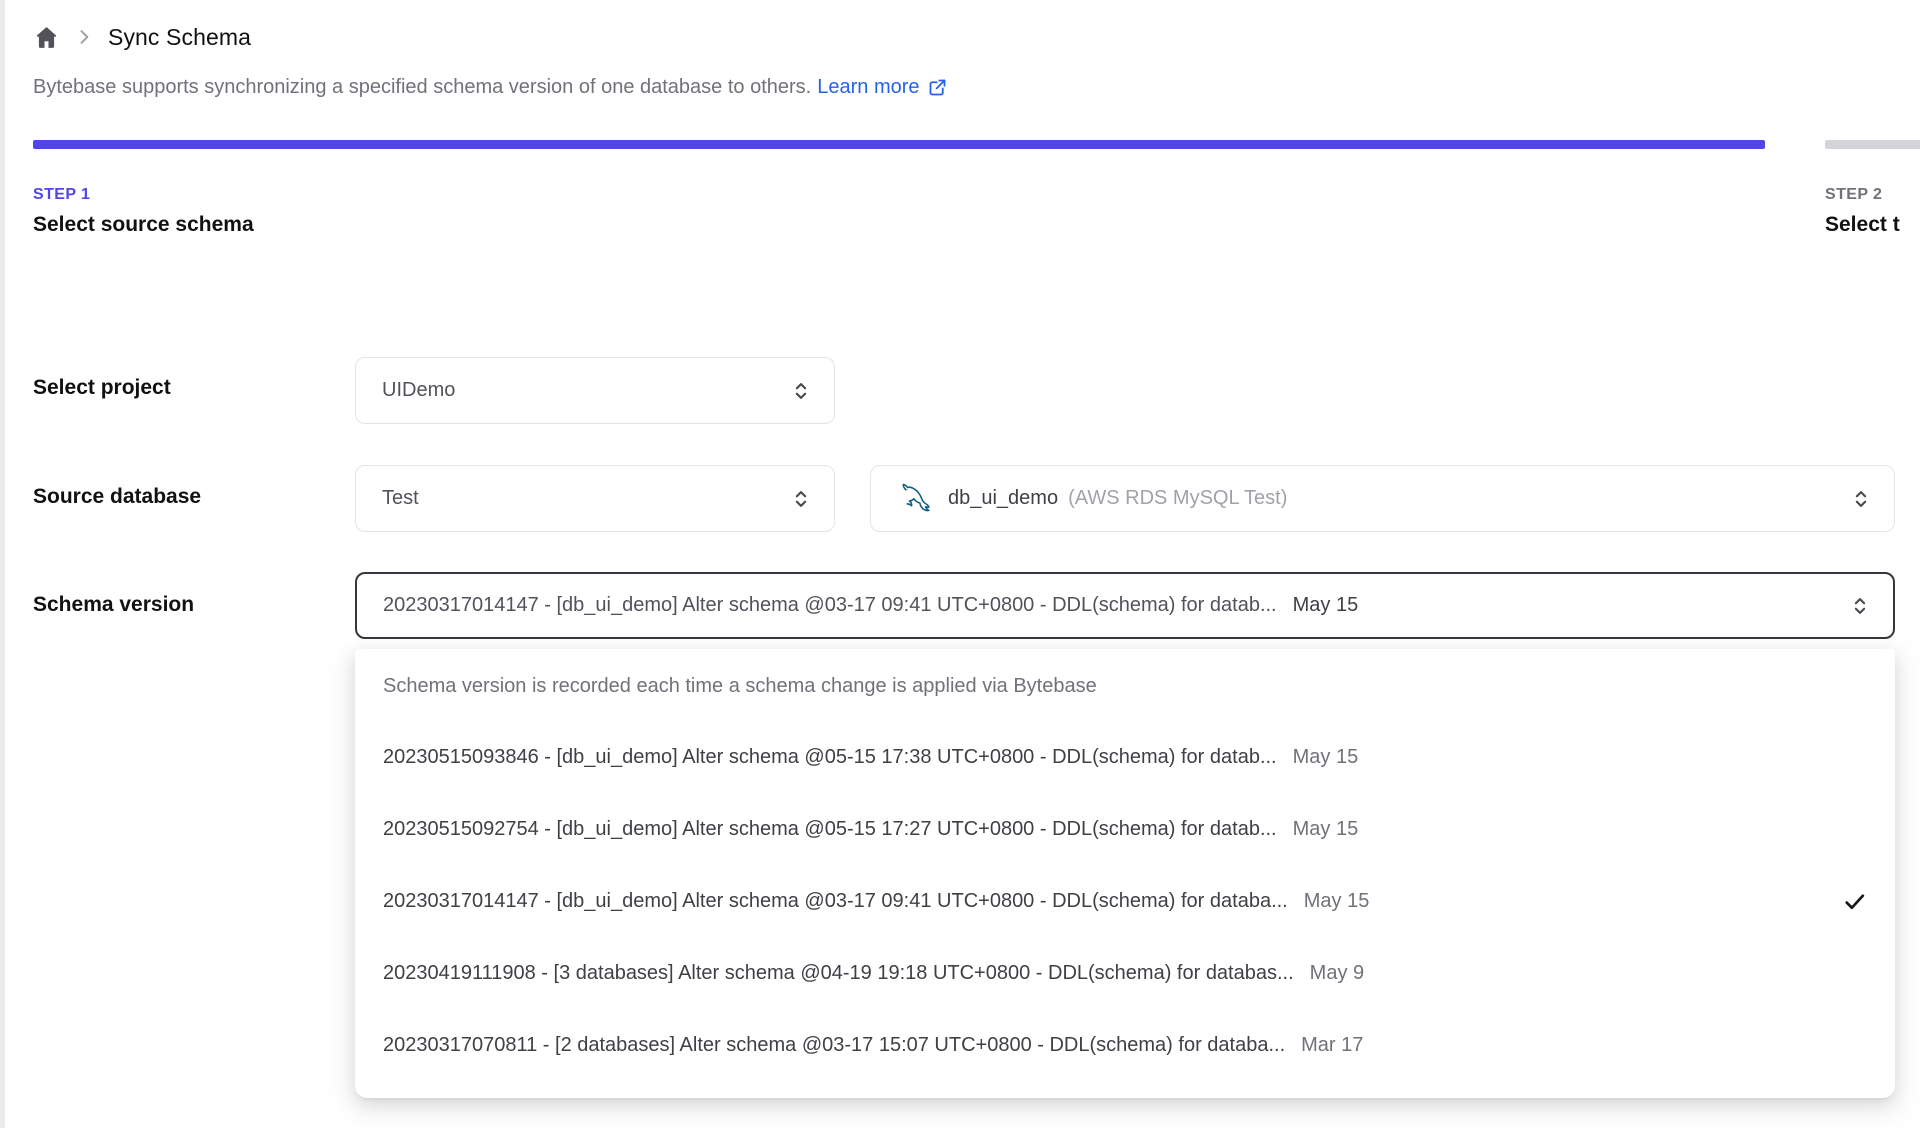  What do you see at coordinates (1382, 498) in the screenshot?
I see `database-select: db_ui_demo (AWS RDS MySQL Test)` at bounding box center [1382, 498].